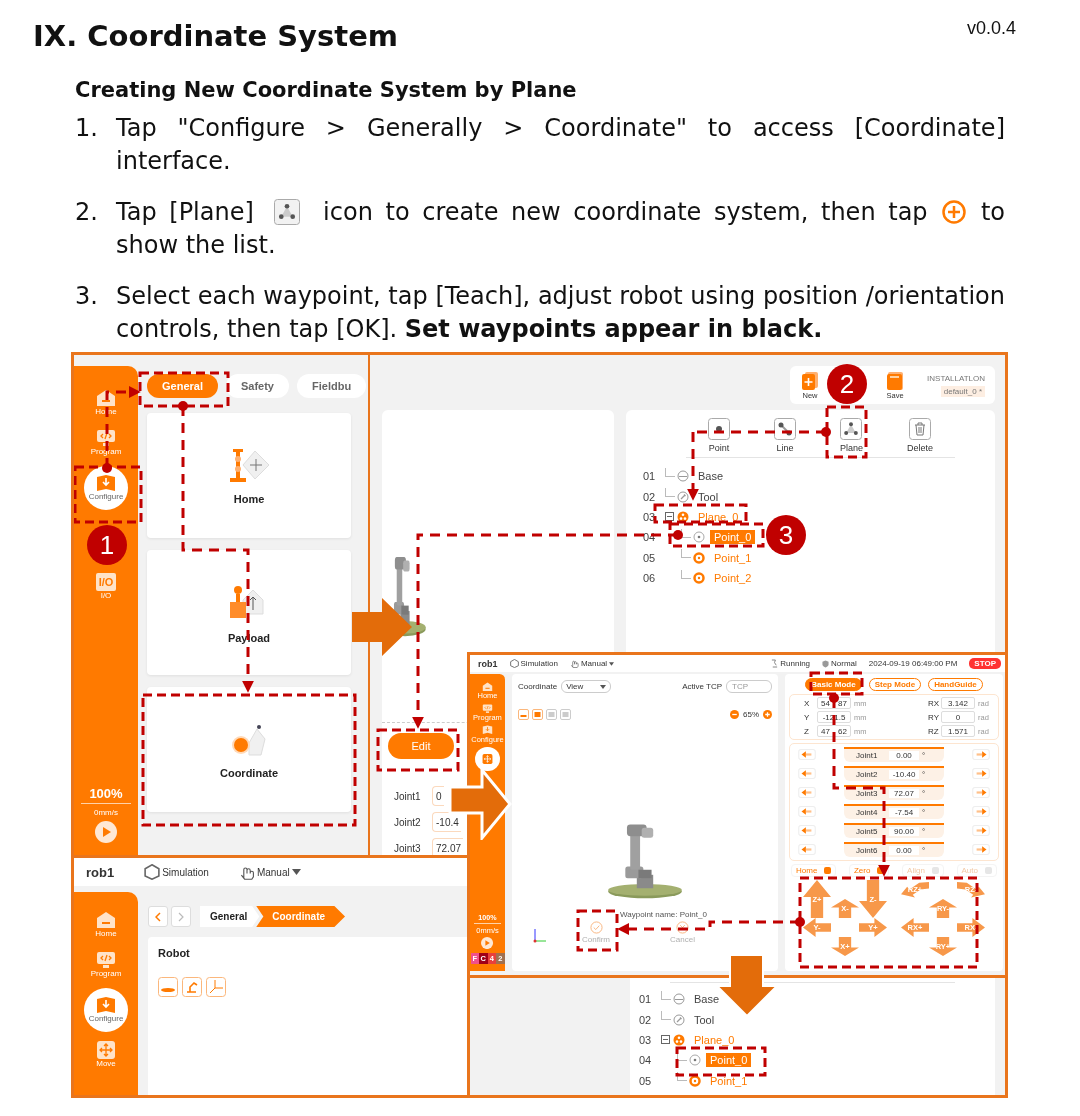  Describe the element at coordinates (682, 932) in the screenshot. I see `cancel-button: Cancel` at that location.